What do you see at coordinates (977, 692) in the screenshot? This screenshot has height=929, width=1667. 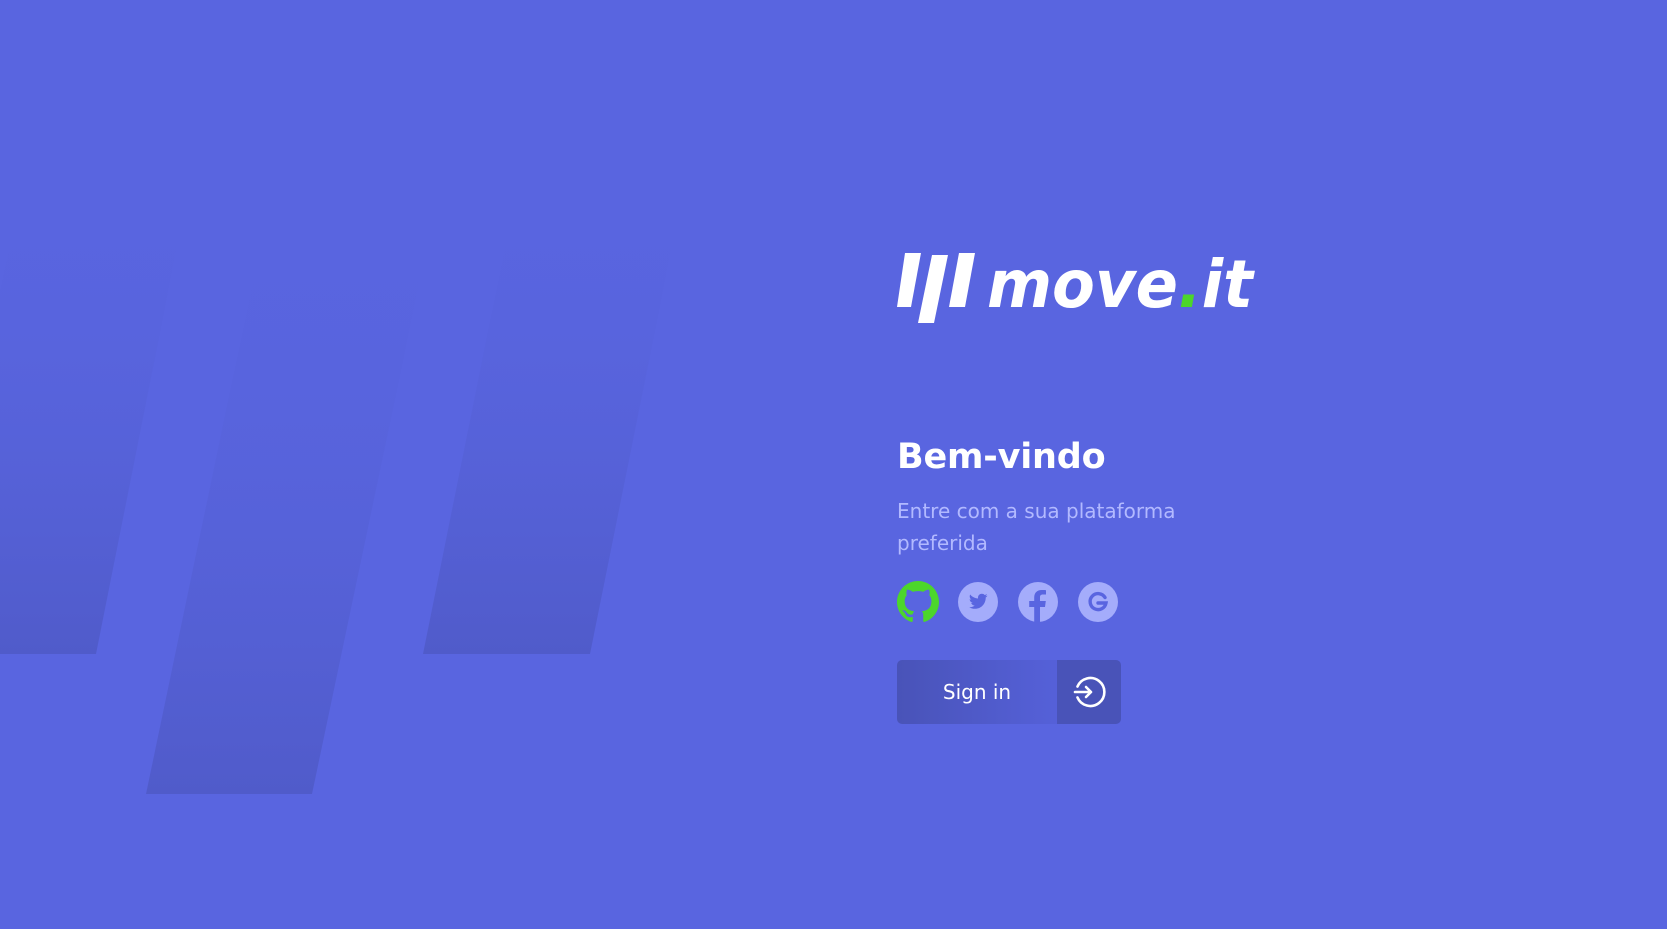 I see `sign-in-label: Sign in` at bounding box center [977, 692].